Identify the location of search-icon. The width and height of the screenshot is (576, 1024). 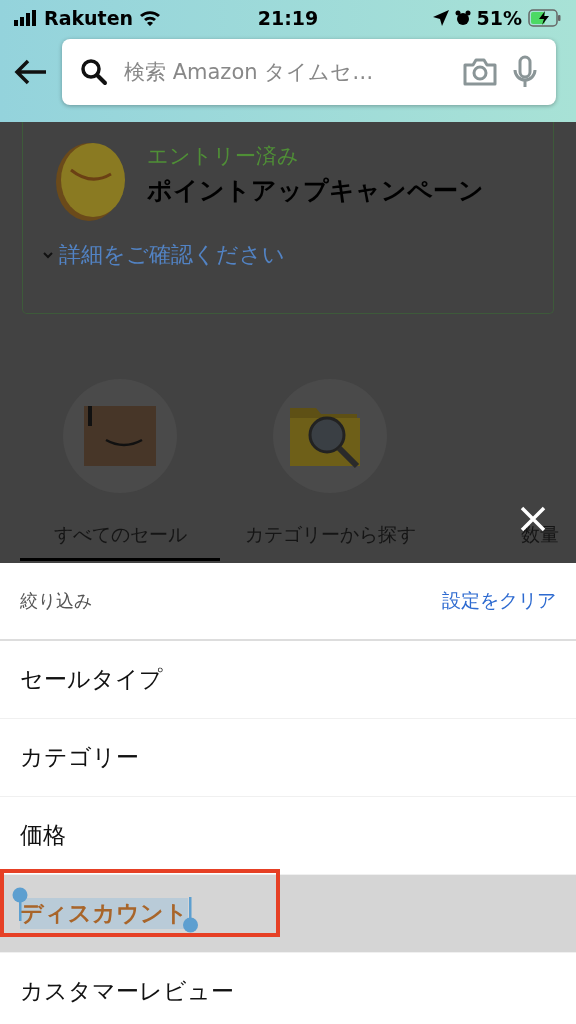
(94, 72).